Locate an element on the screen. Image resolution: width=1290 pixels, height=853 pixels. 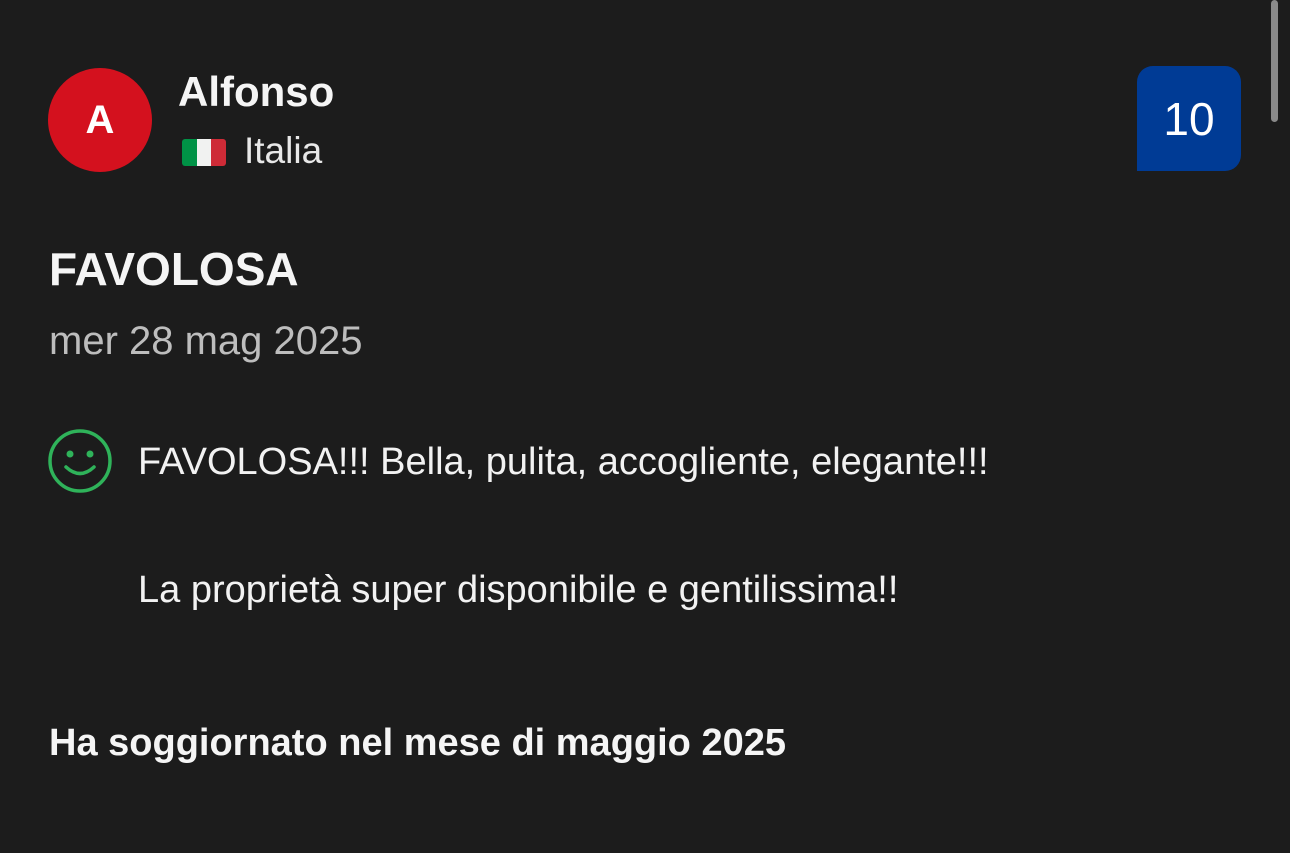
avatar: A is located at coordinates (100, 120).